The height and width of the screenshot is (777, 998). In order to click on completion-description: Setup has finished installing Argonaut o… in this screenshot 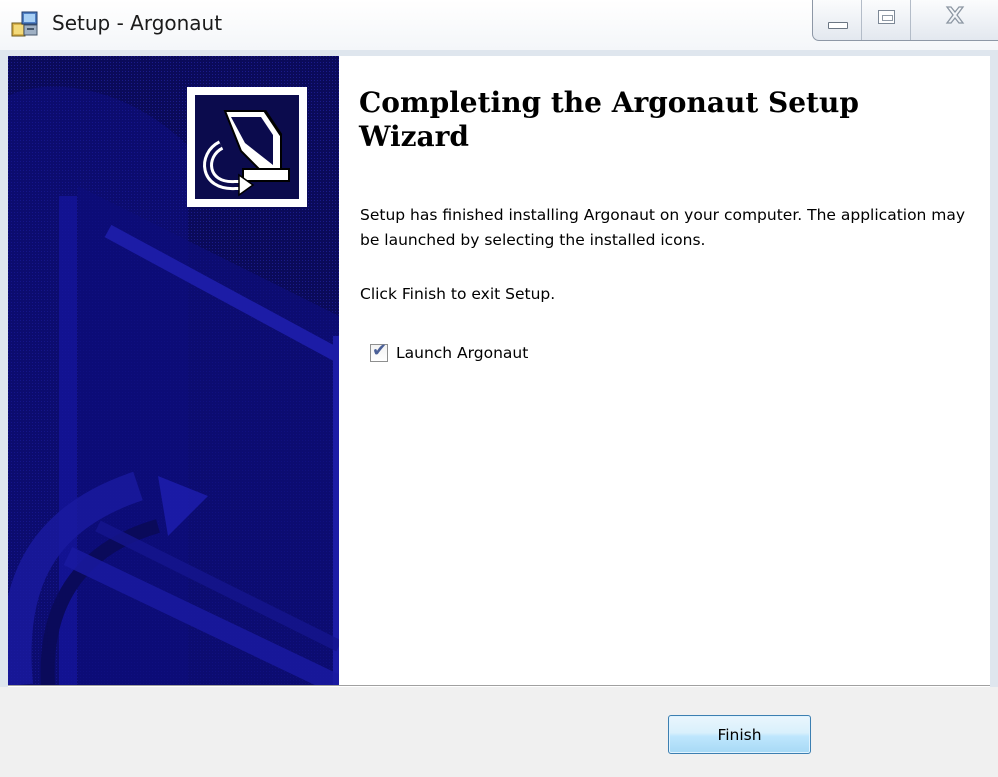, I will do `click(663, 227)`.